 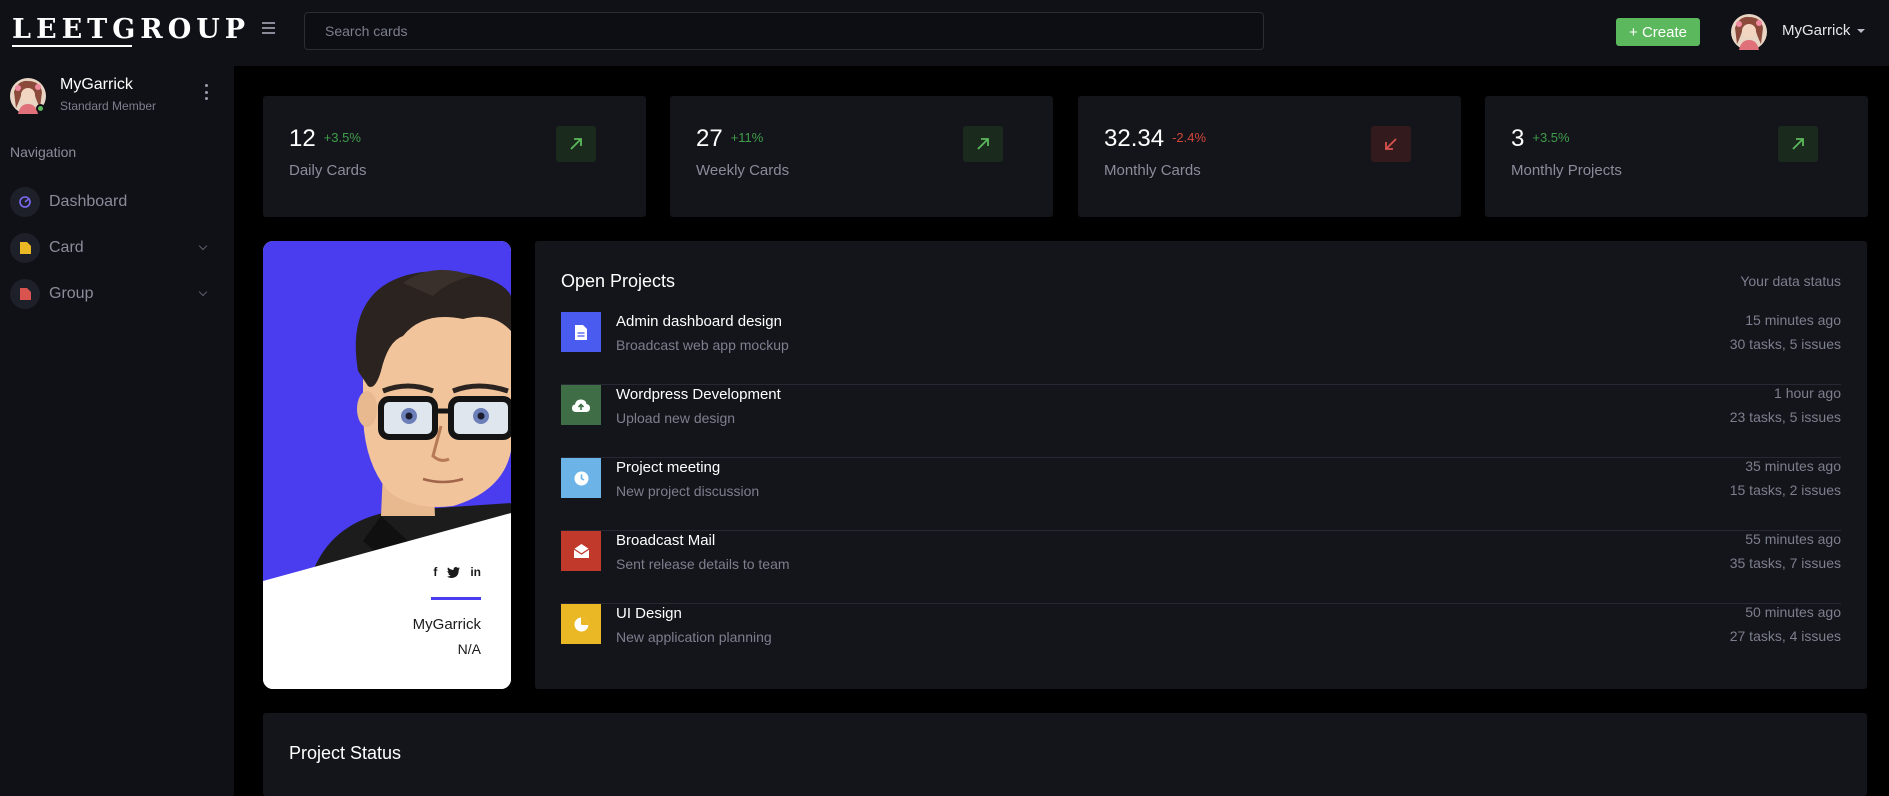 I want to click on project-tasks: 15 tasks, 2 issues, so click(x=1785, y=490).